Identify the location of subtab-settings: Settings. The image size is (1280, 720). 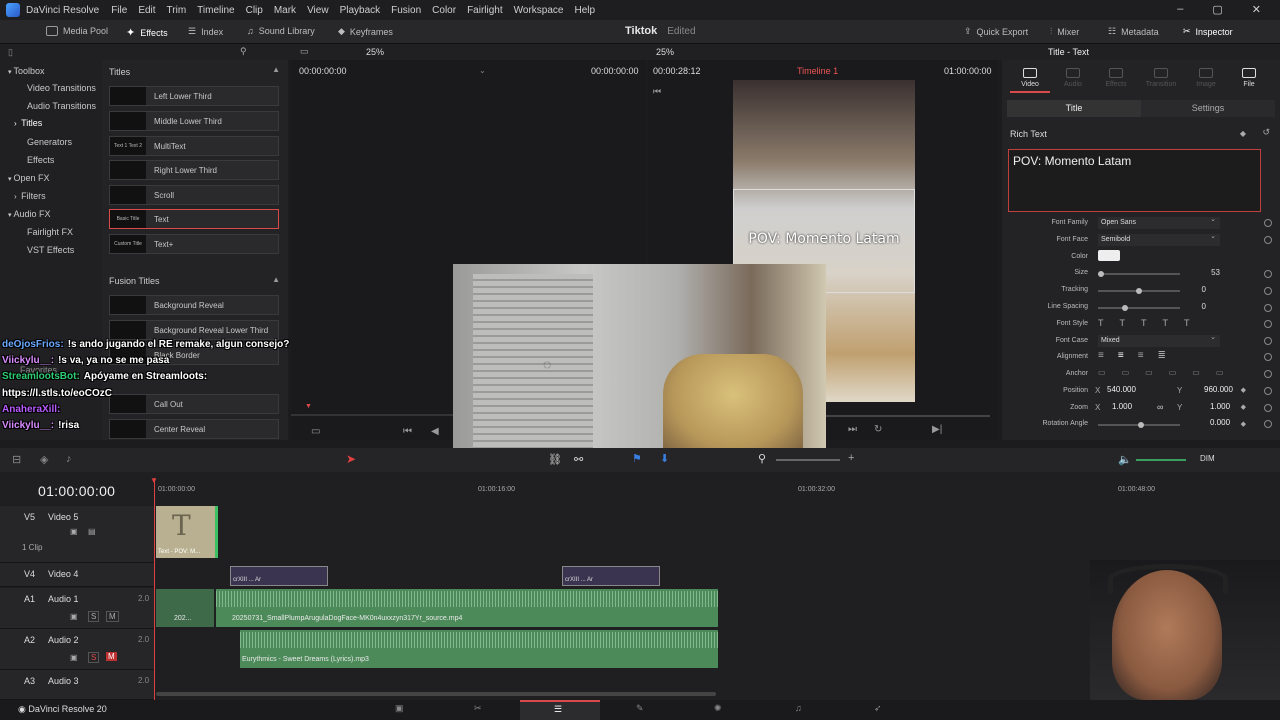
(1208, 108).